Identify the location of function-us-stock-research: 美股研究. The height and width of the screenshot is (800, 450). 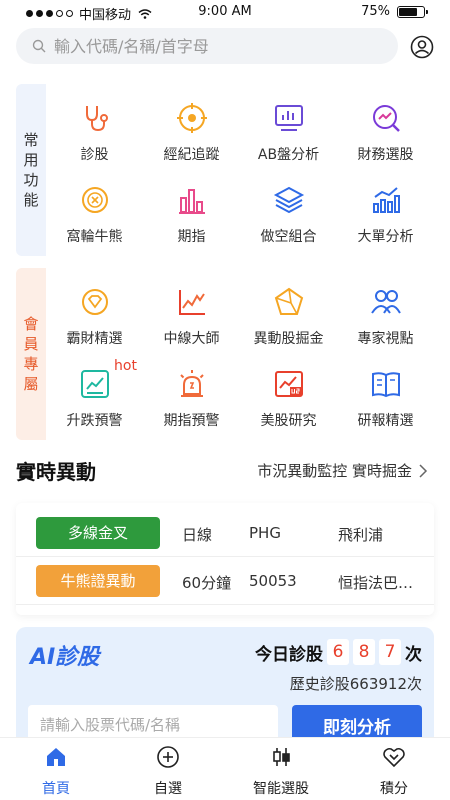
(288, 394).